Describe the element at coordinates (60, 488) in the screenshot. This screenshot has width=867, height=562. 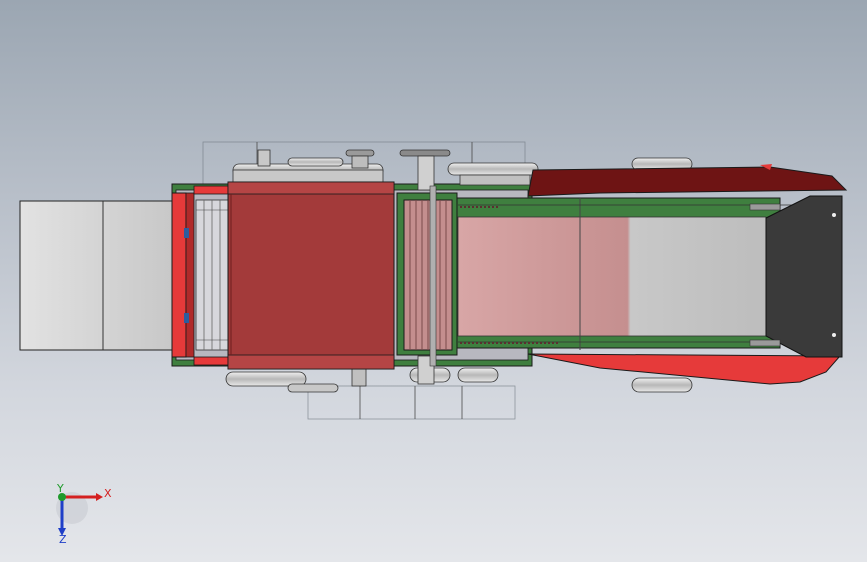
I see `y-axis-label: Y` at that location.